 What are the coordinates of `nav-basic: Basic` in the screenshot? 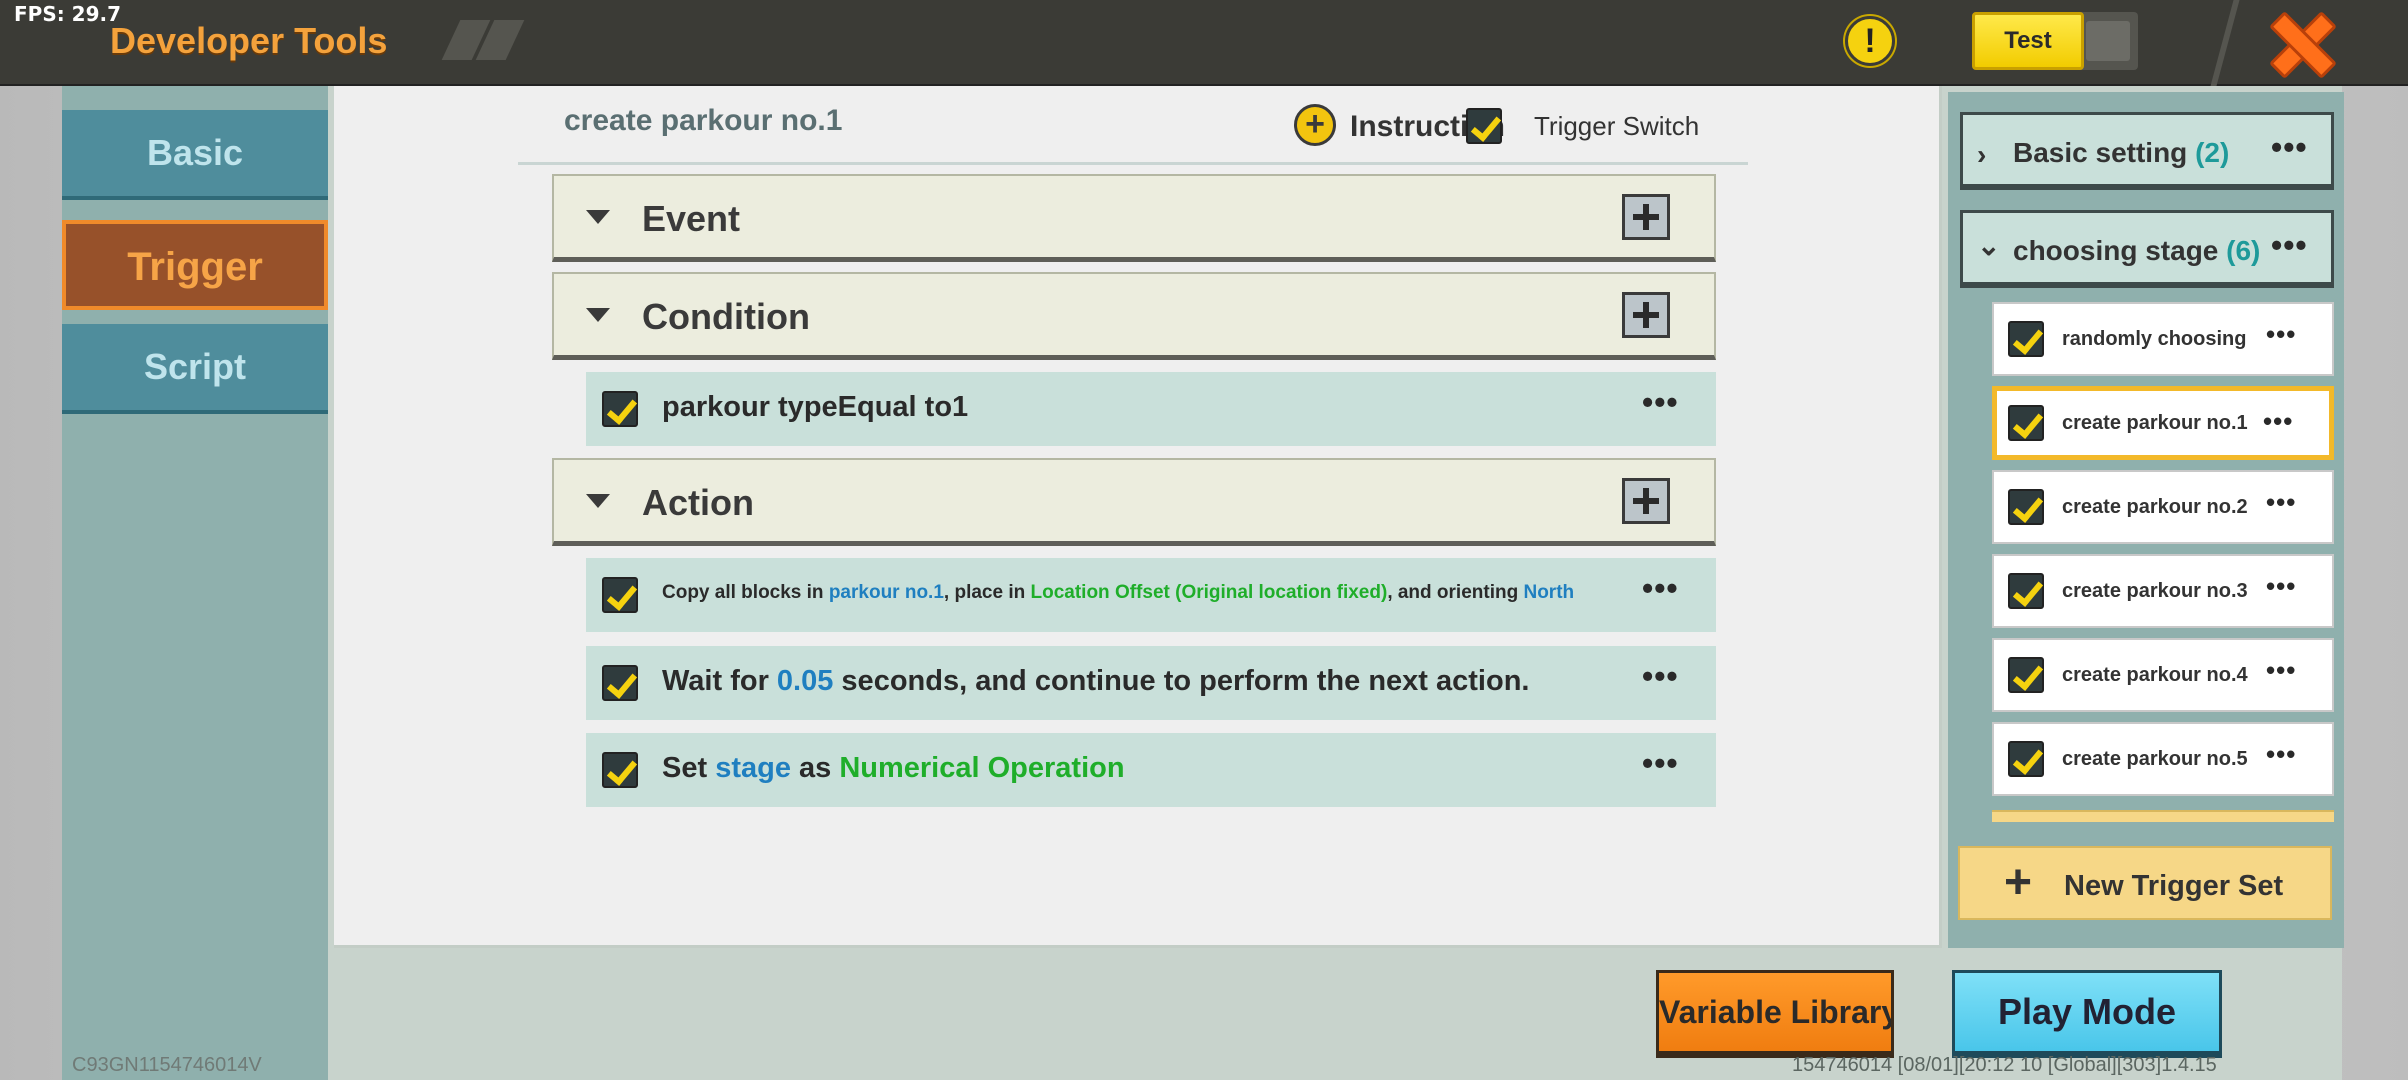 It's located at (195, 155).